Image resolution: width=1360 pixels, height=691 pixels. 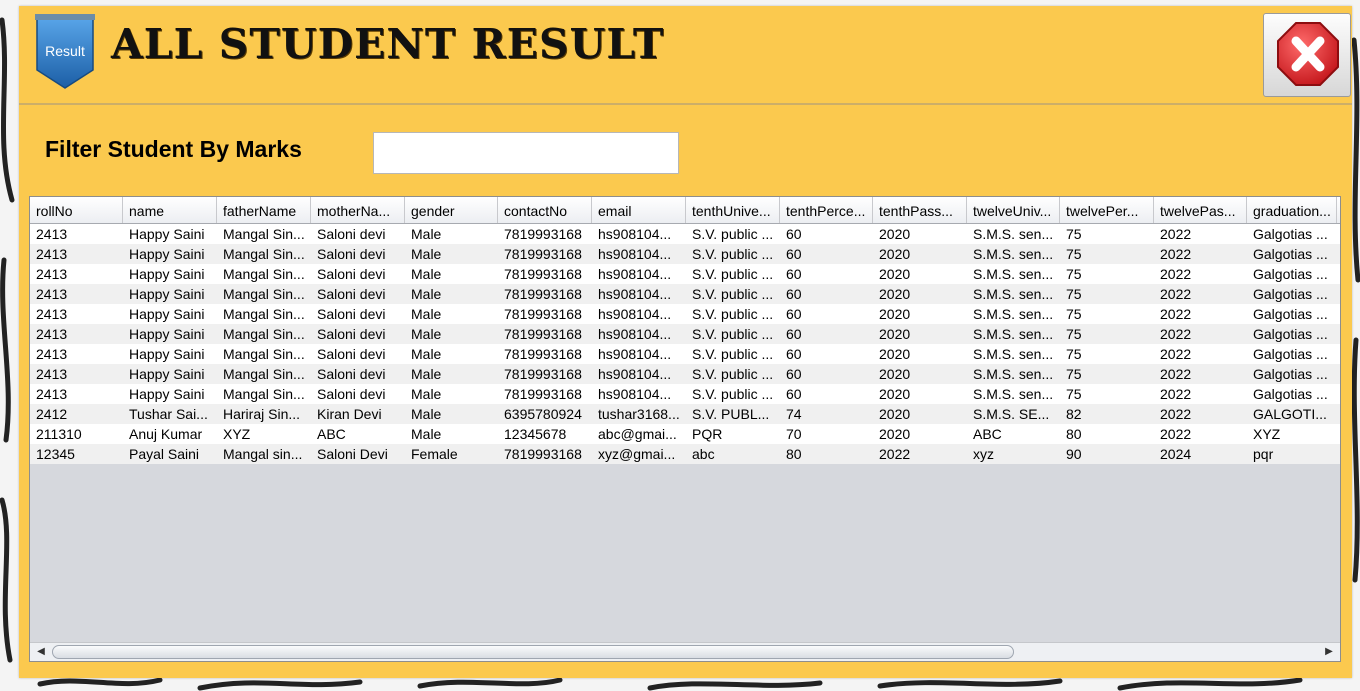 I want to click on horizontal-scrollbar: ◀ ▶, so click(x=685, y=651).